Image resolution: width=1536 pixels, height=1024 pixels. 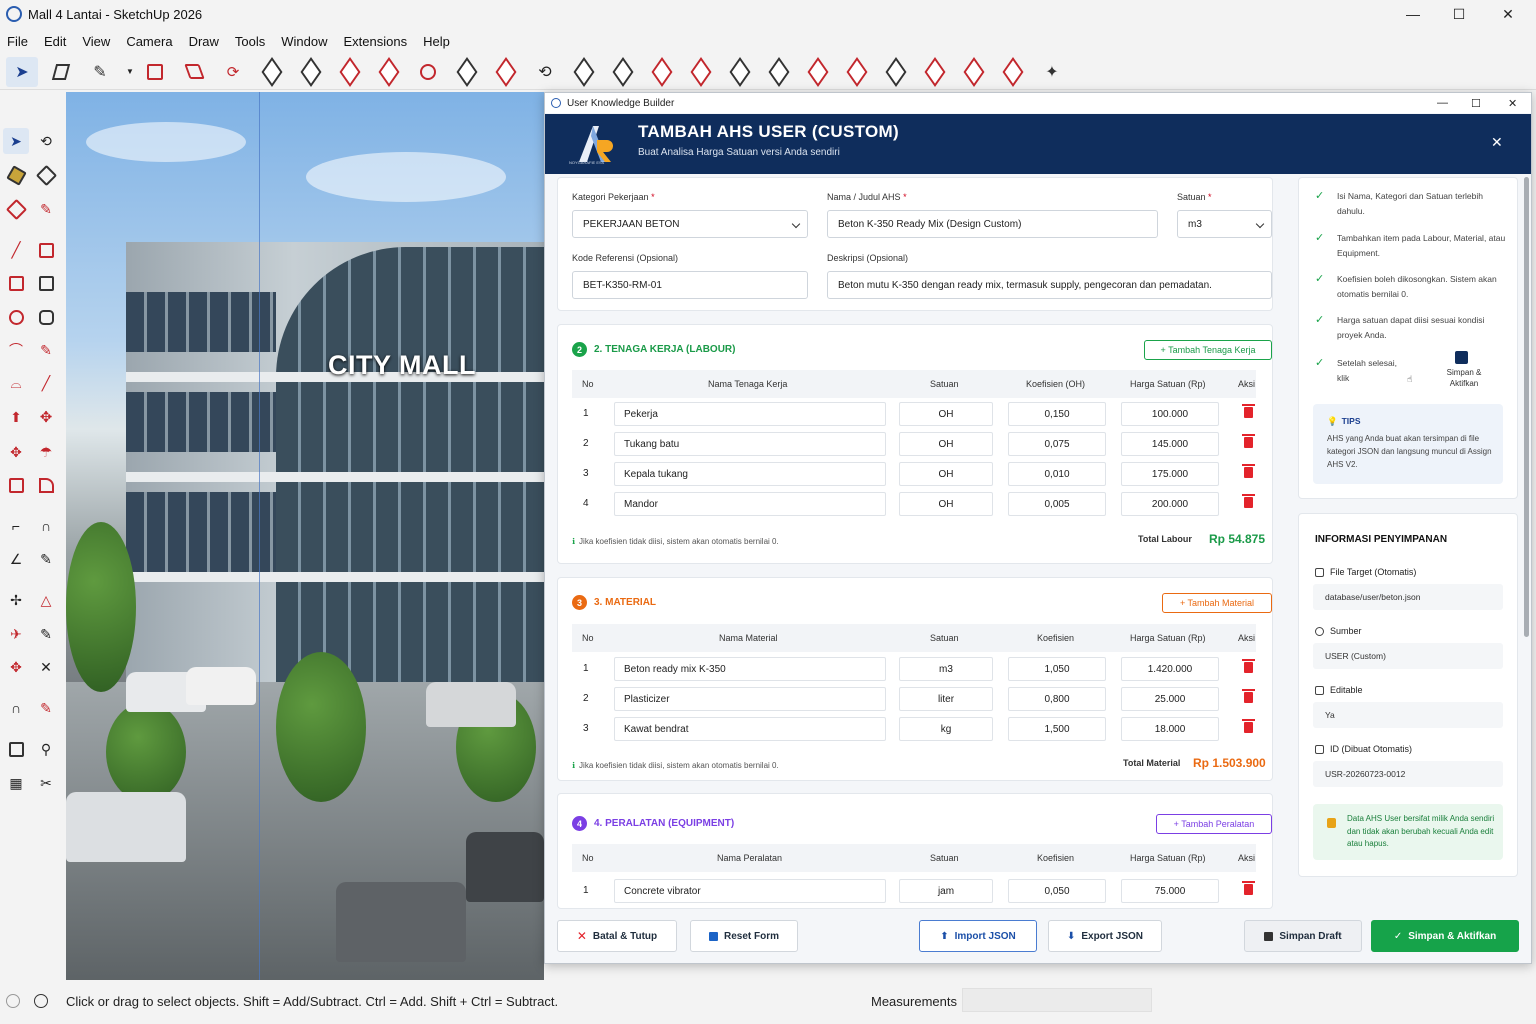 What do you see at coordinates (690, 285) in the screenshot?
I see `kode-input: BET-K350-RM-01` at bounding box center [690, 285].